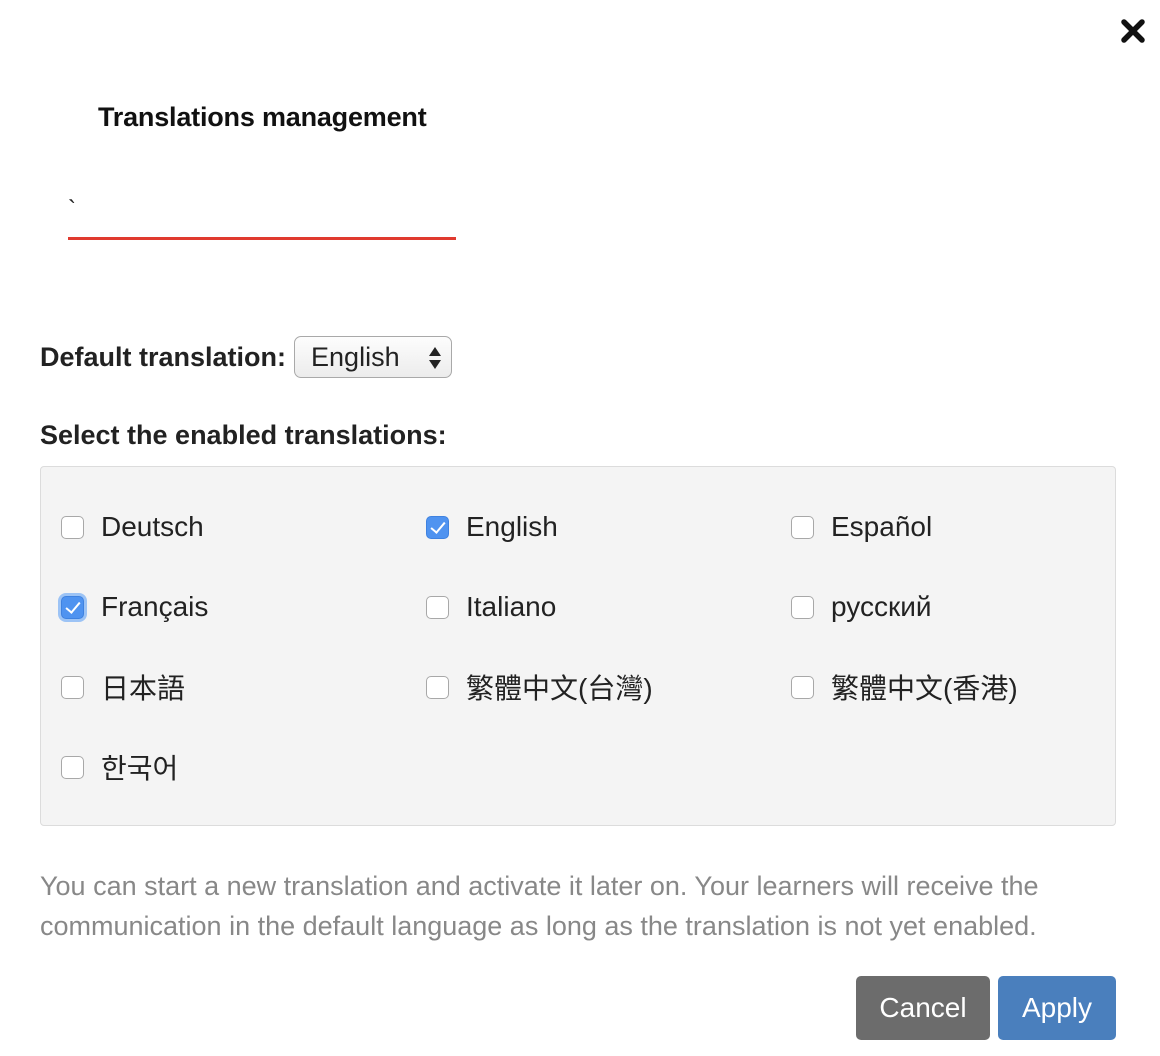 The image size is (1160, 1056). I want to click on enabled-translations-label: Select the enabled translations:, so click(243, 435).